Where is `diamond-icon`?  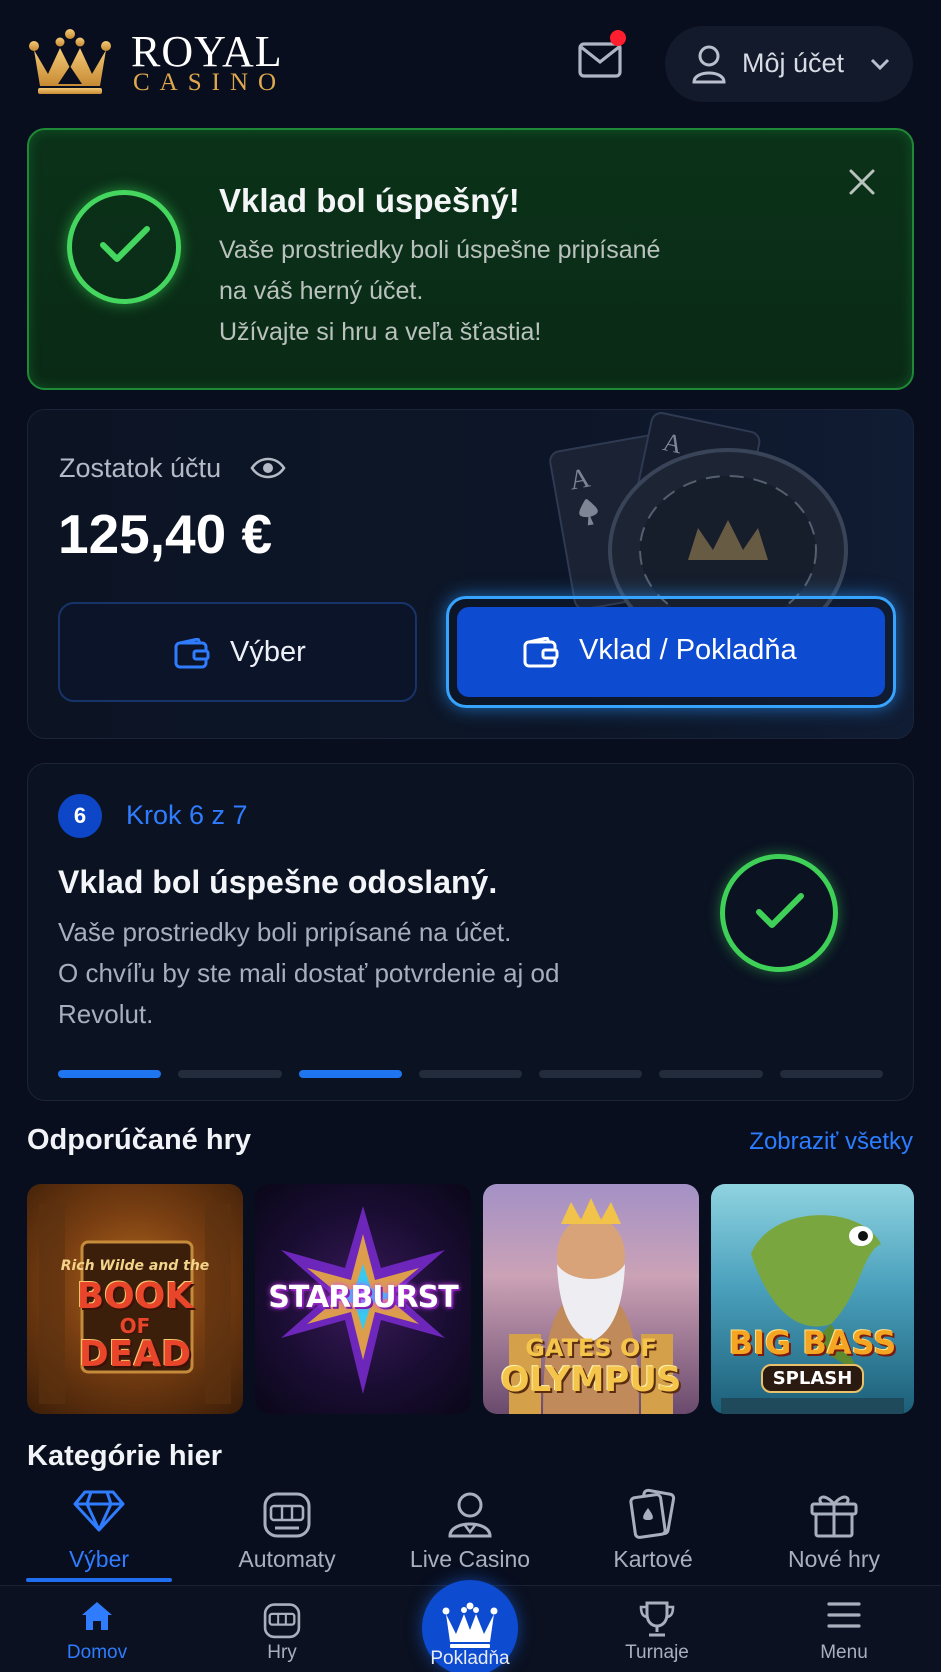 diamond-icon is located at coordinates (99, 1511).